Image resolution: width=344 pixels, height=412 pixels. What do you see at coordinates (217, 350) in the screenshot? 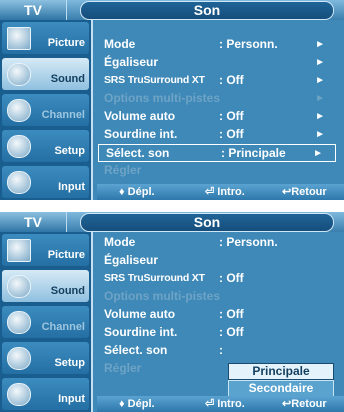
I see `menu-item-select-son: Sélect. son :` at bounding box center [217, 350].